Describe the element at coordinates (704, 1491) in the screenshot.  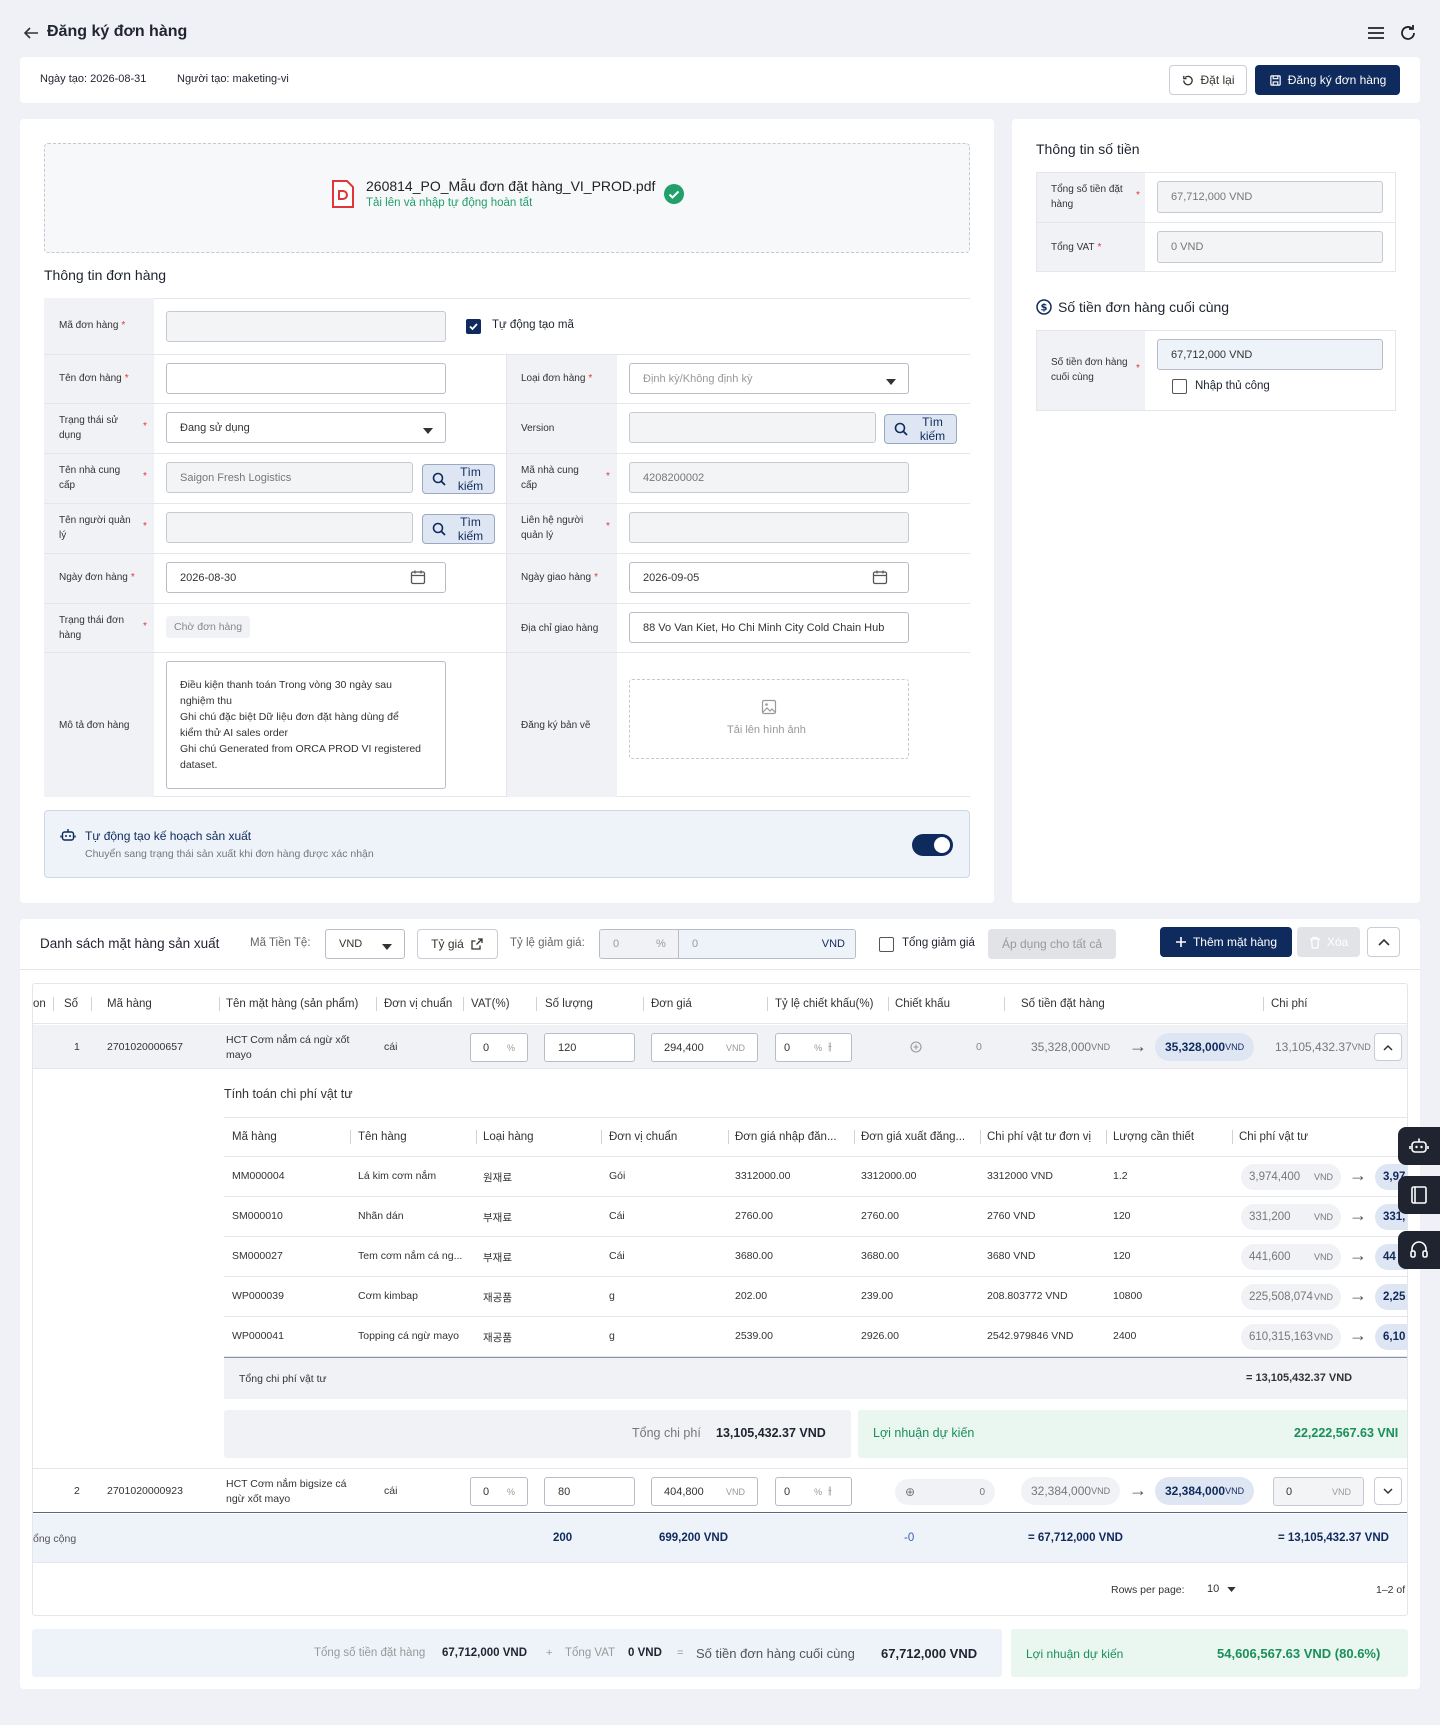
I see `unit-price-input: 404,800 VND` at that location.